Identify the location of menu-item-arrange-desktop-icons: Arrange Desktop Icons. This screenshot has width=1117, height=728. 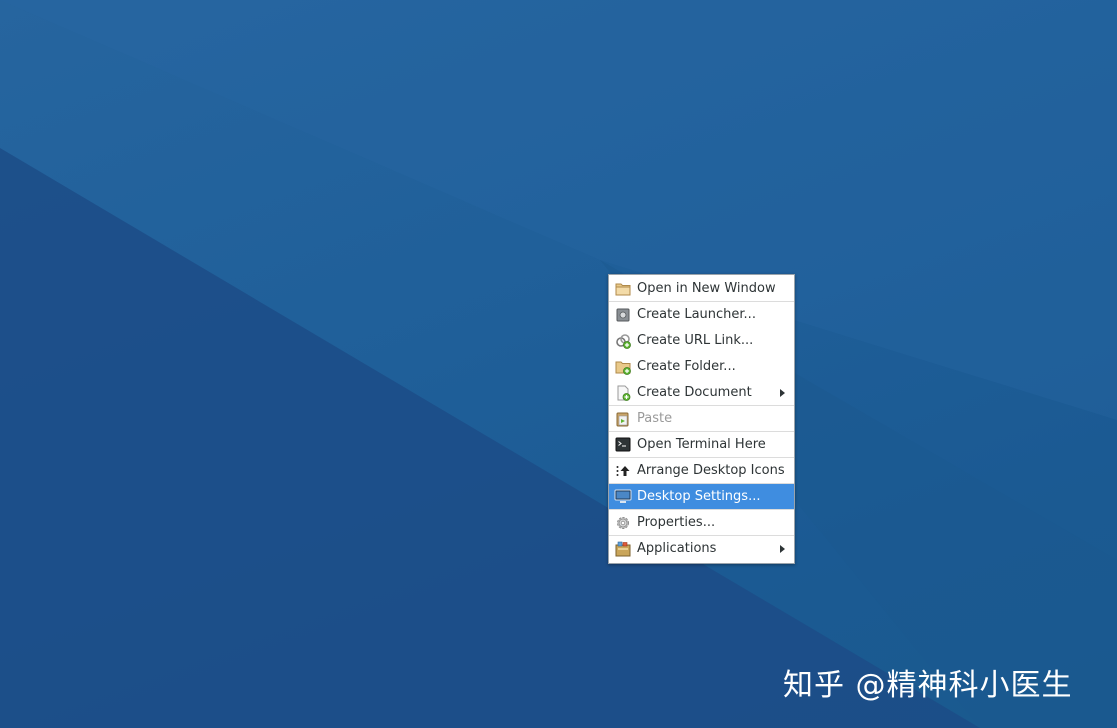
(701, 471).